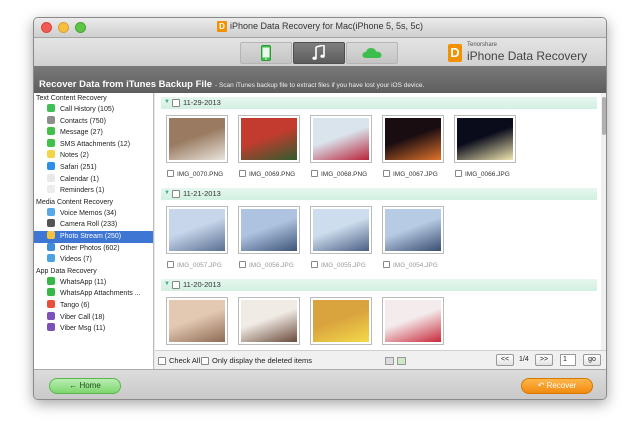 This screenshot has height=444, width=640. I want to click on recover-button: ↶ Recover, so click(557, 386).